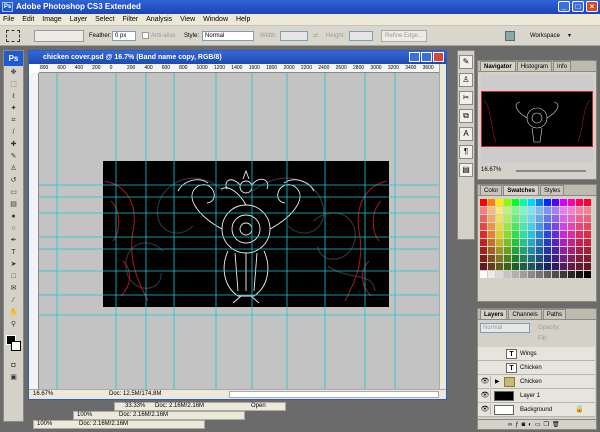  I want to click on zoom-icon: ⚲, so click(13, 324).